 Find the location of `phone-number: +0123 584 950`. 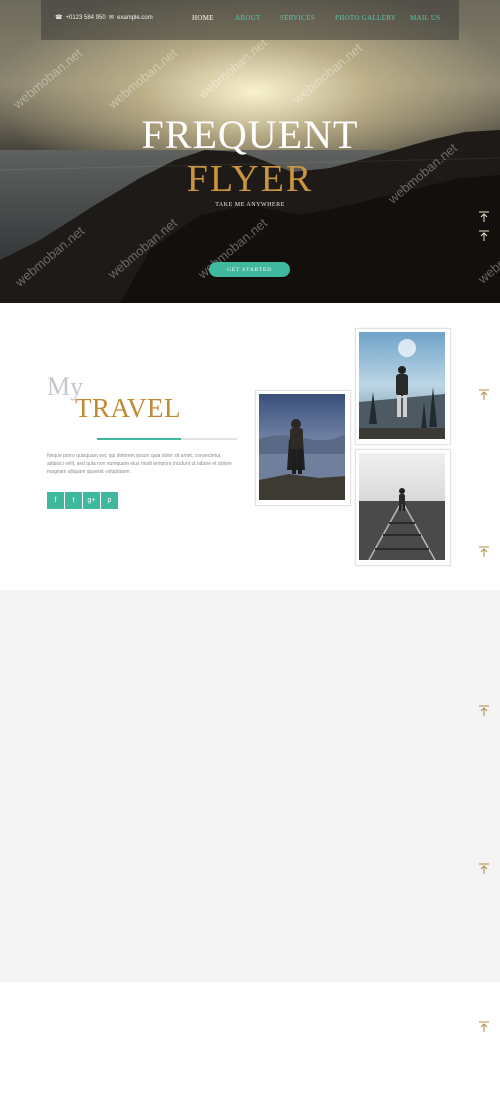

phone-number: +0123 584 950 is located at coordinates (85, 17).